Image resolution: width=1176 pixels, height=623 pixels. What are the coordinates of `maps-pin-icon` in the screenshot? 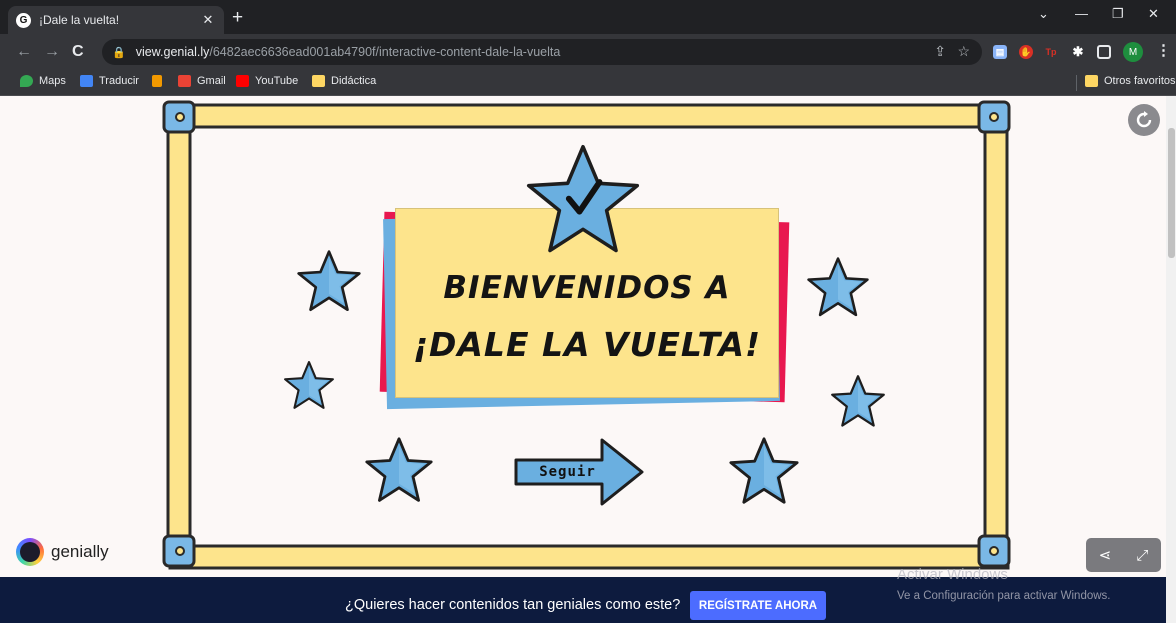 It's located at (26, 81).